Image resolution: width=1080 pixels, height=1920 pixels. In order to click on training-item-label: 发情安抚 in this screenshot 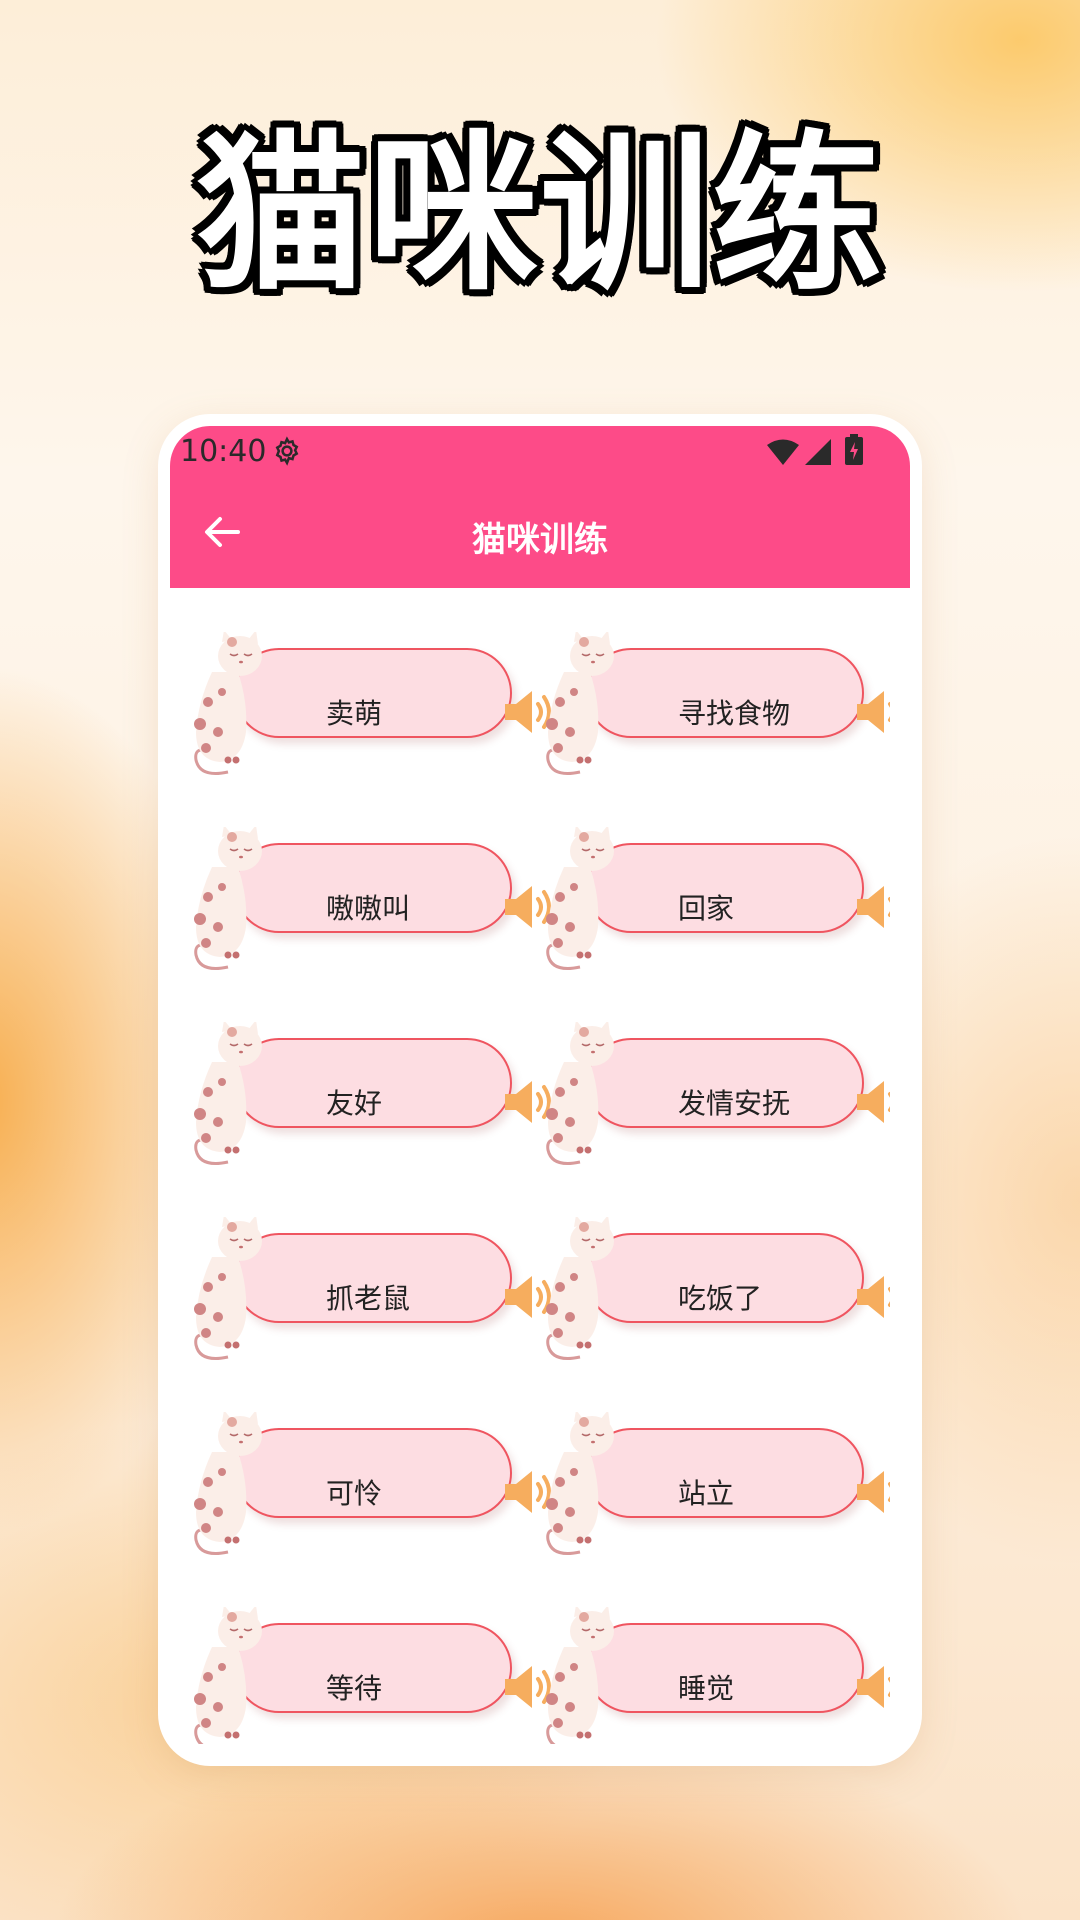, I will do `click(734, 1103)`.